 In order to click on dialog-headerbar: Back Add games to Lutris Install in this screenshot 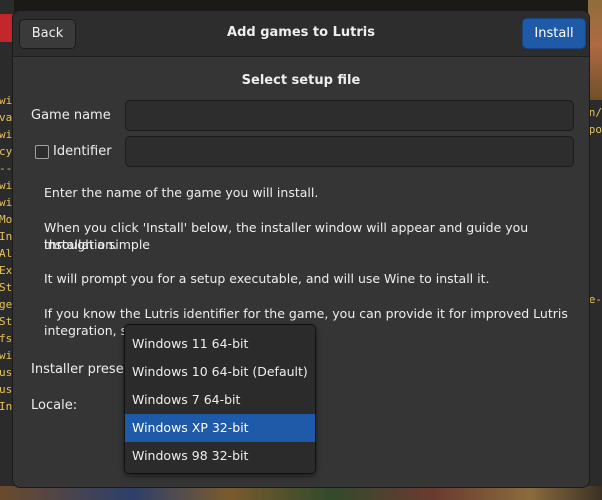, I will do `click(301, 34)`.